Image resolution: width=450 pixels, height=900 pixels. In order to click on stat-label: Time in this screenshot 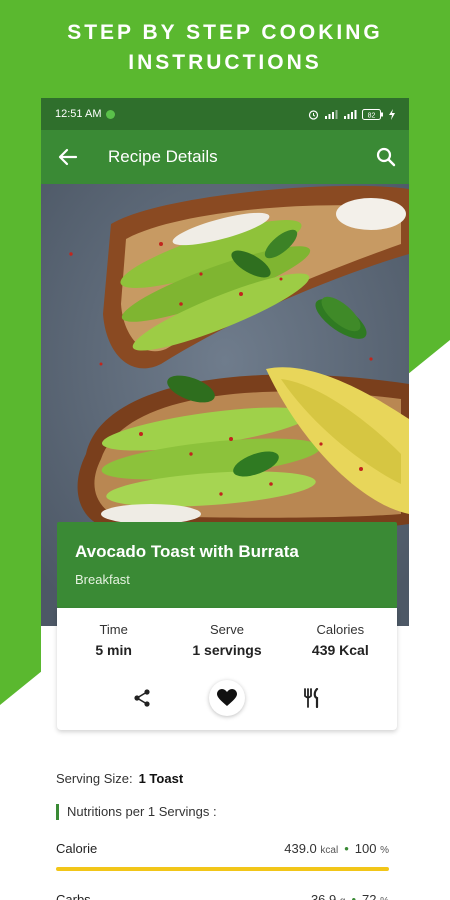, I will do `click(113, 629)`.